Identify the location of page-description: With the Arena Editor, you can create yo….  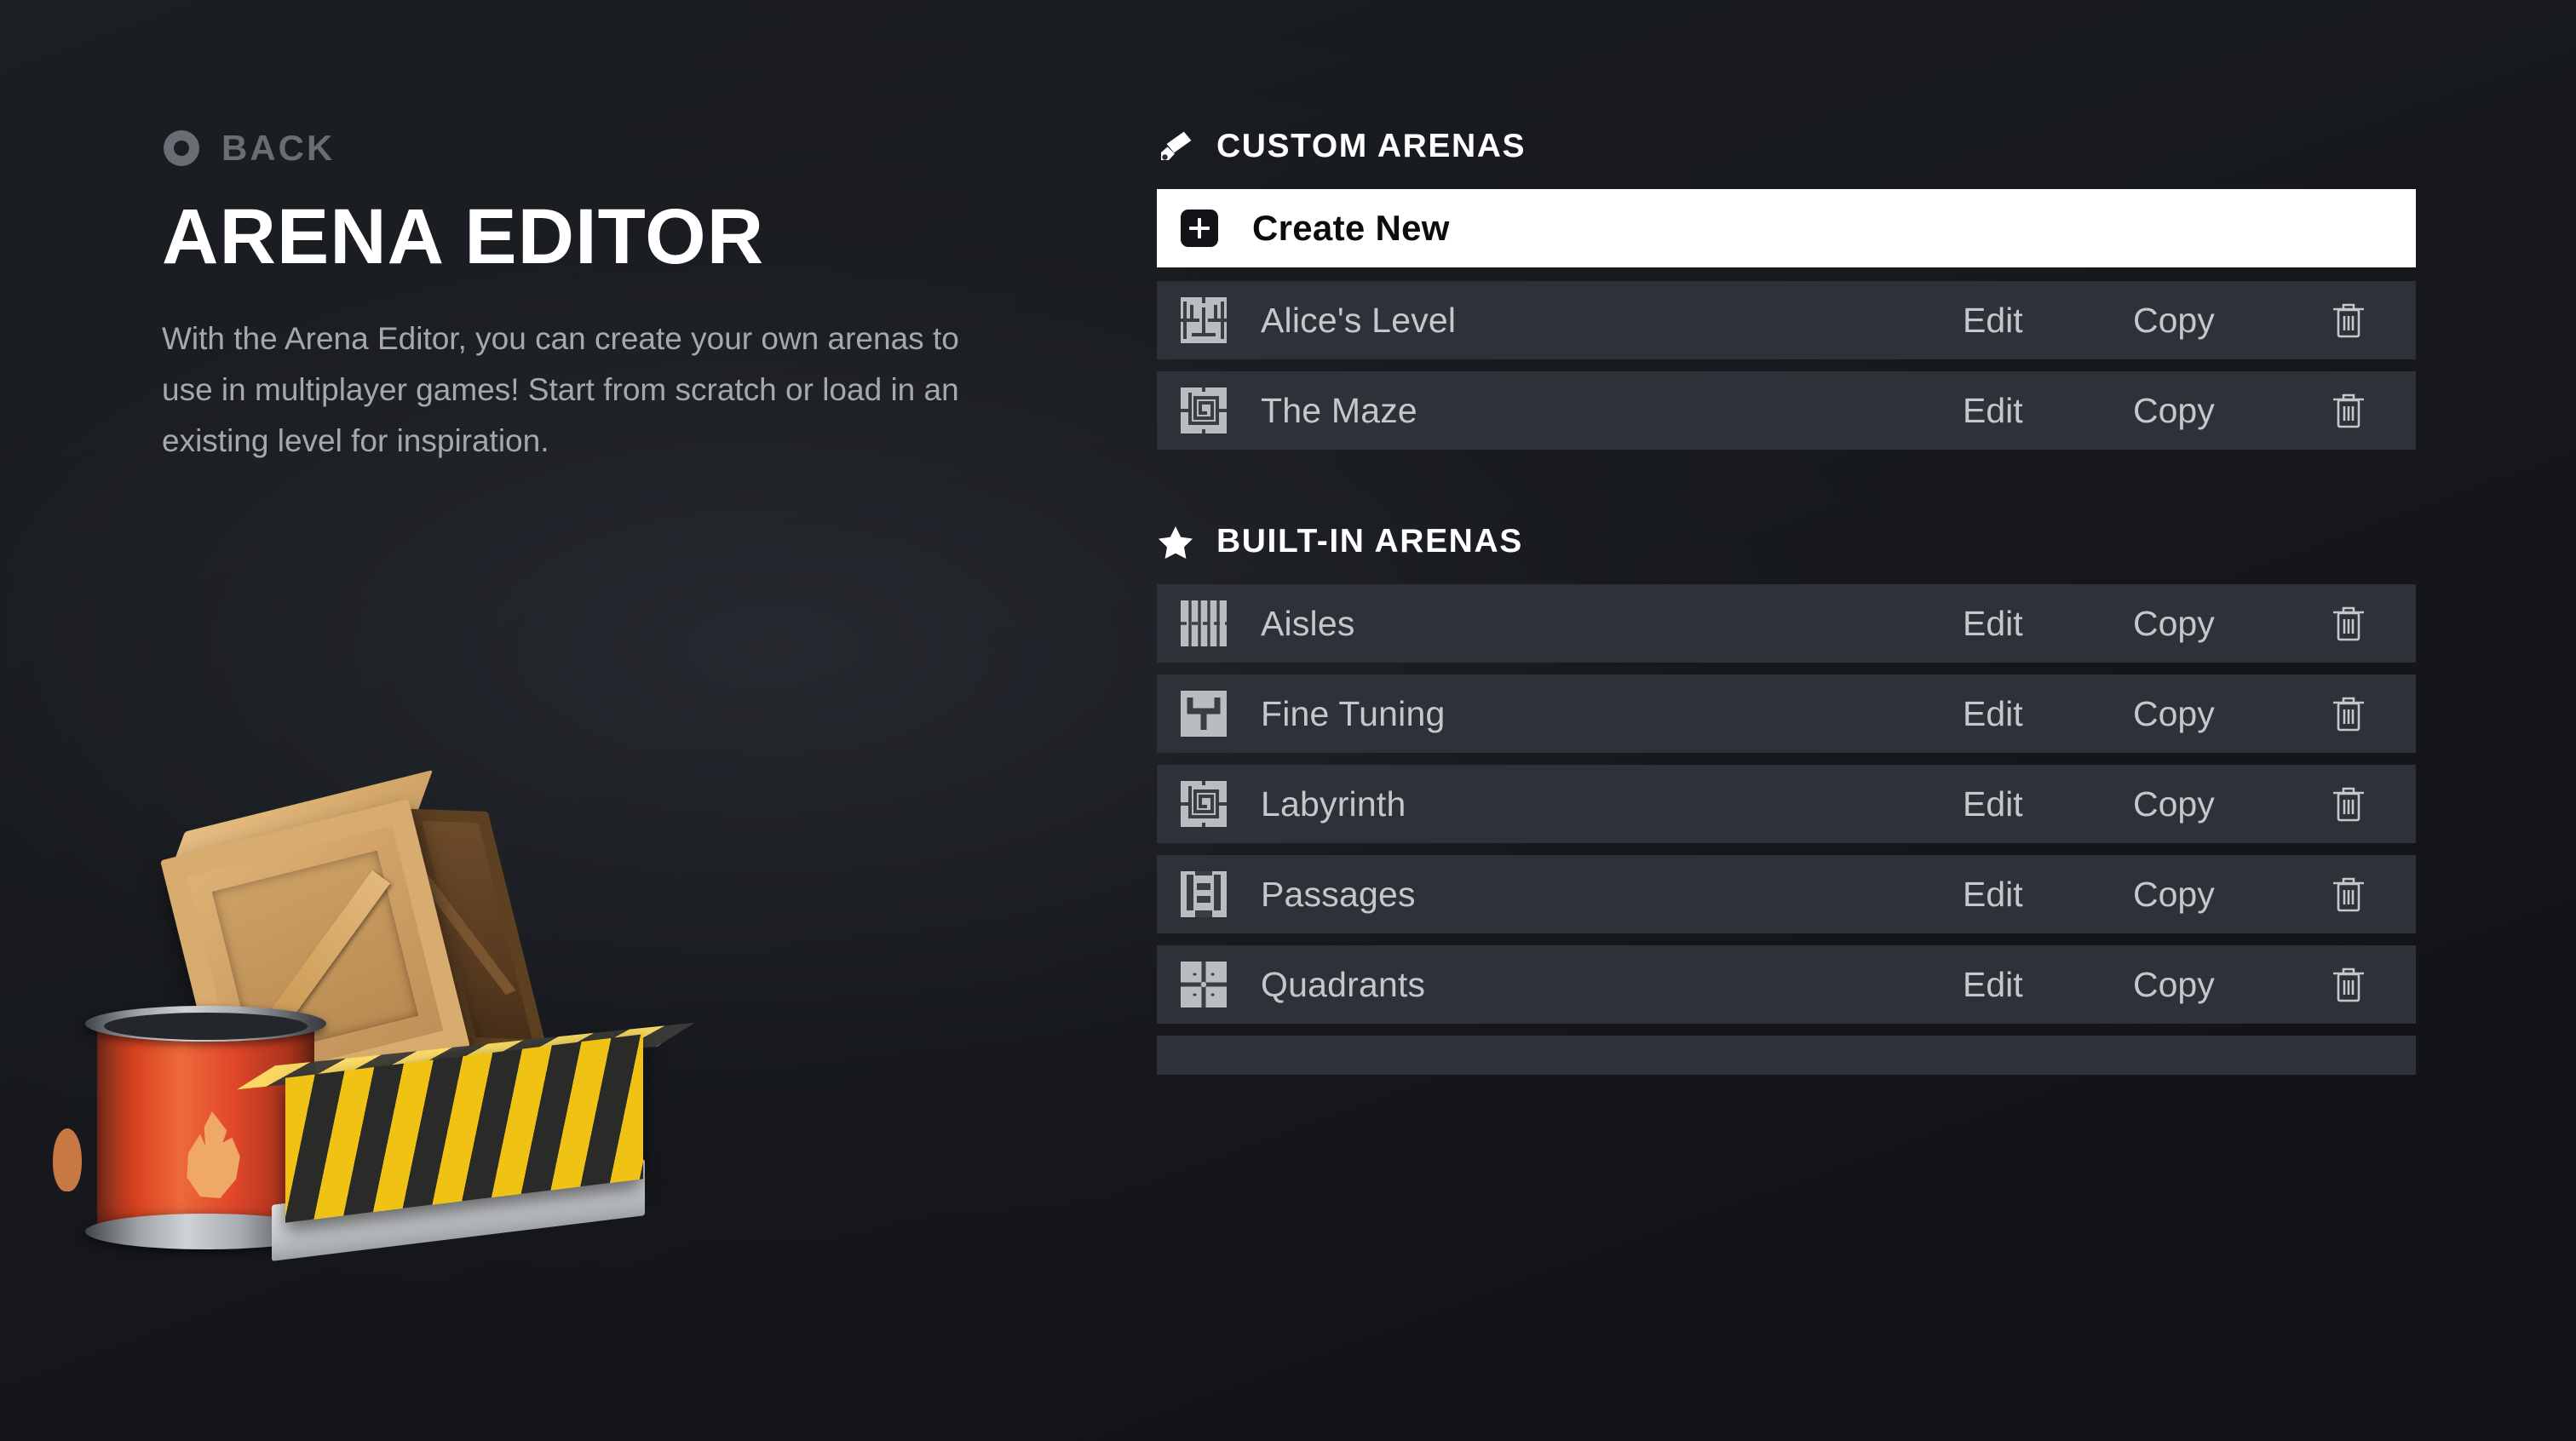
(560, 389).